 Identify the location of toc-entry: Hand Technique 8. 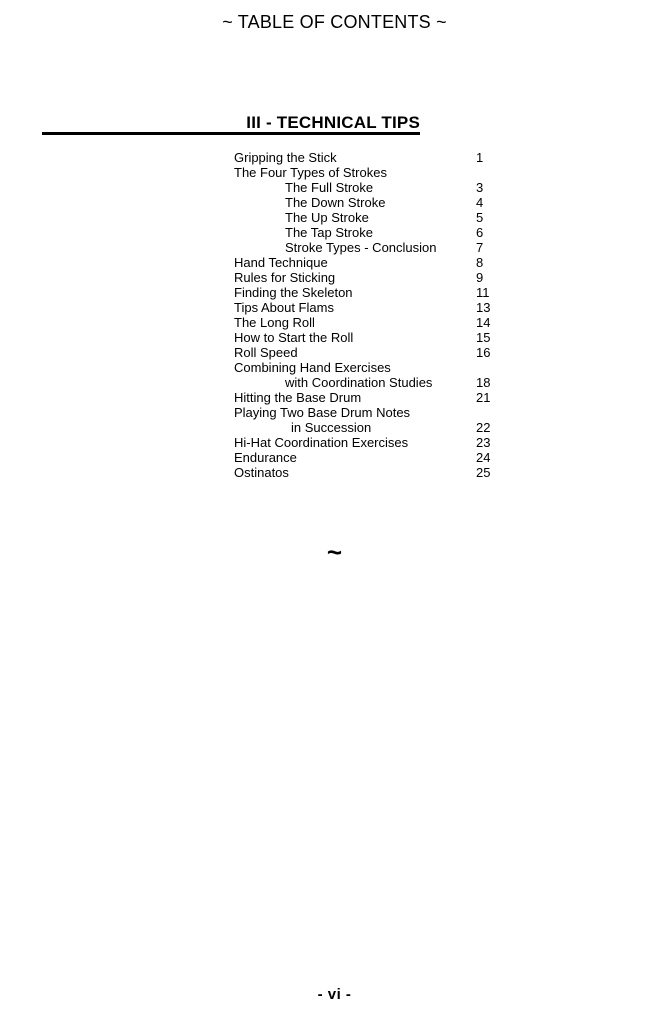
(334, 262).